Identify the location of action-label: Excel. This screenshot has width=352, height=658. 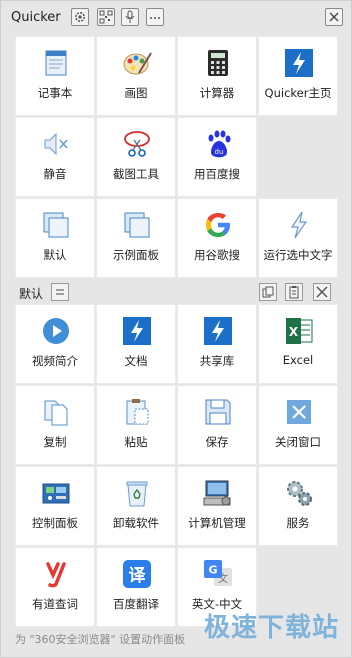
(298, 360).